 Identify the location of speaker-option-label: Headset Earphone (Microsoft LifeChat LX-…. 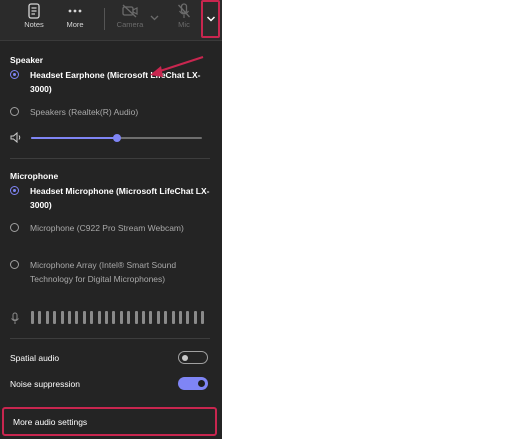
(115, 82).